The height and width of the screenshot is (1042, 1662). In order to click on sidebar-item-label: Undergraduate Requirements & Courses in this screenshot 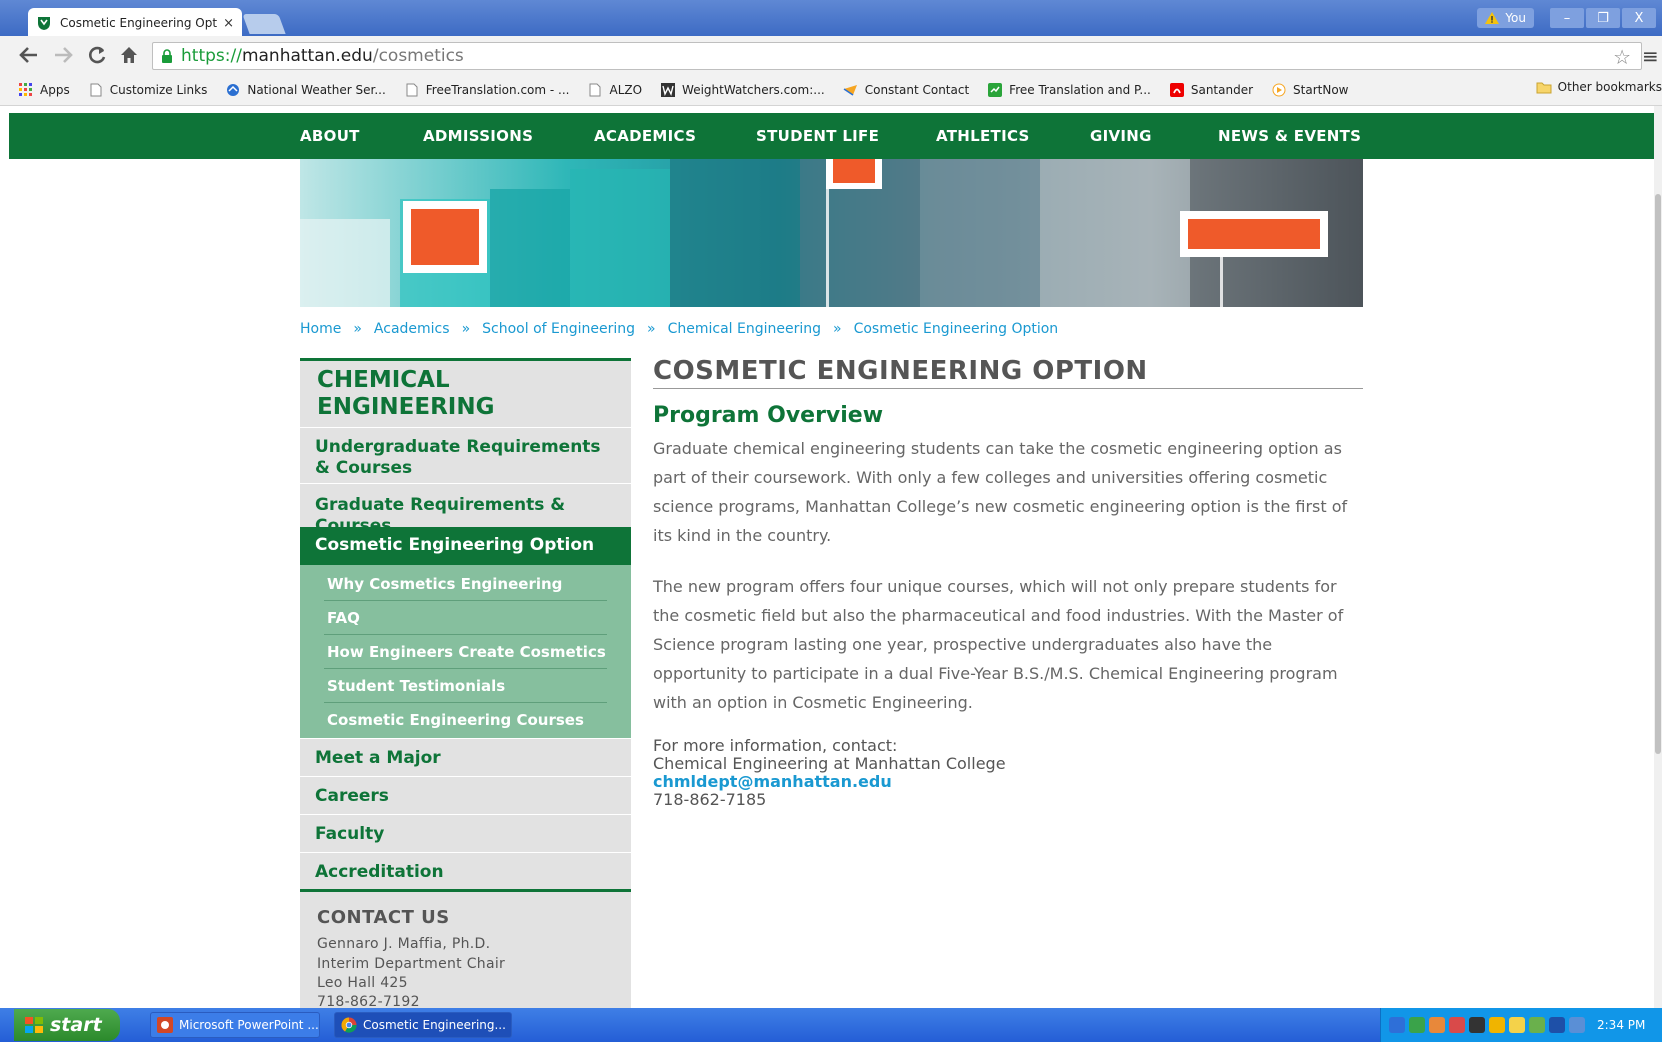, I will do `click(458, 457)`.